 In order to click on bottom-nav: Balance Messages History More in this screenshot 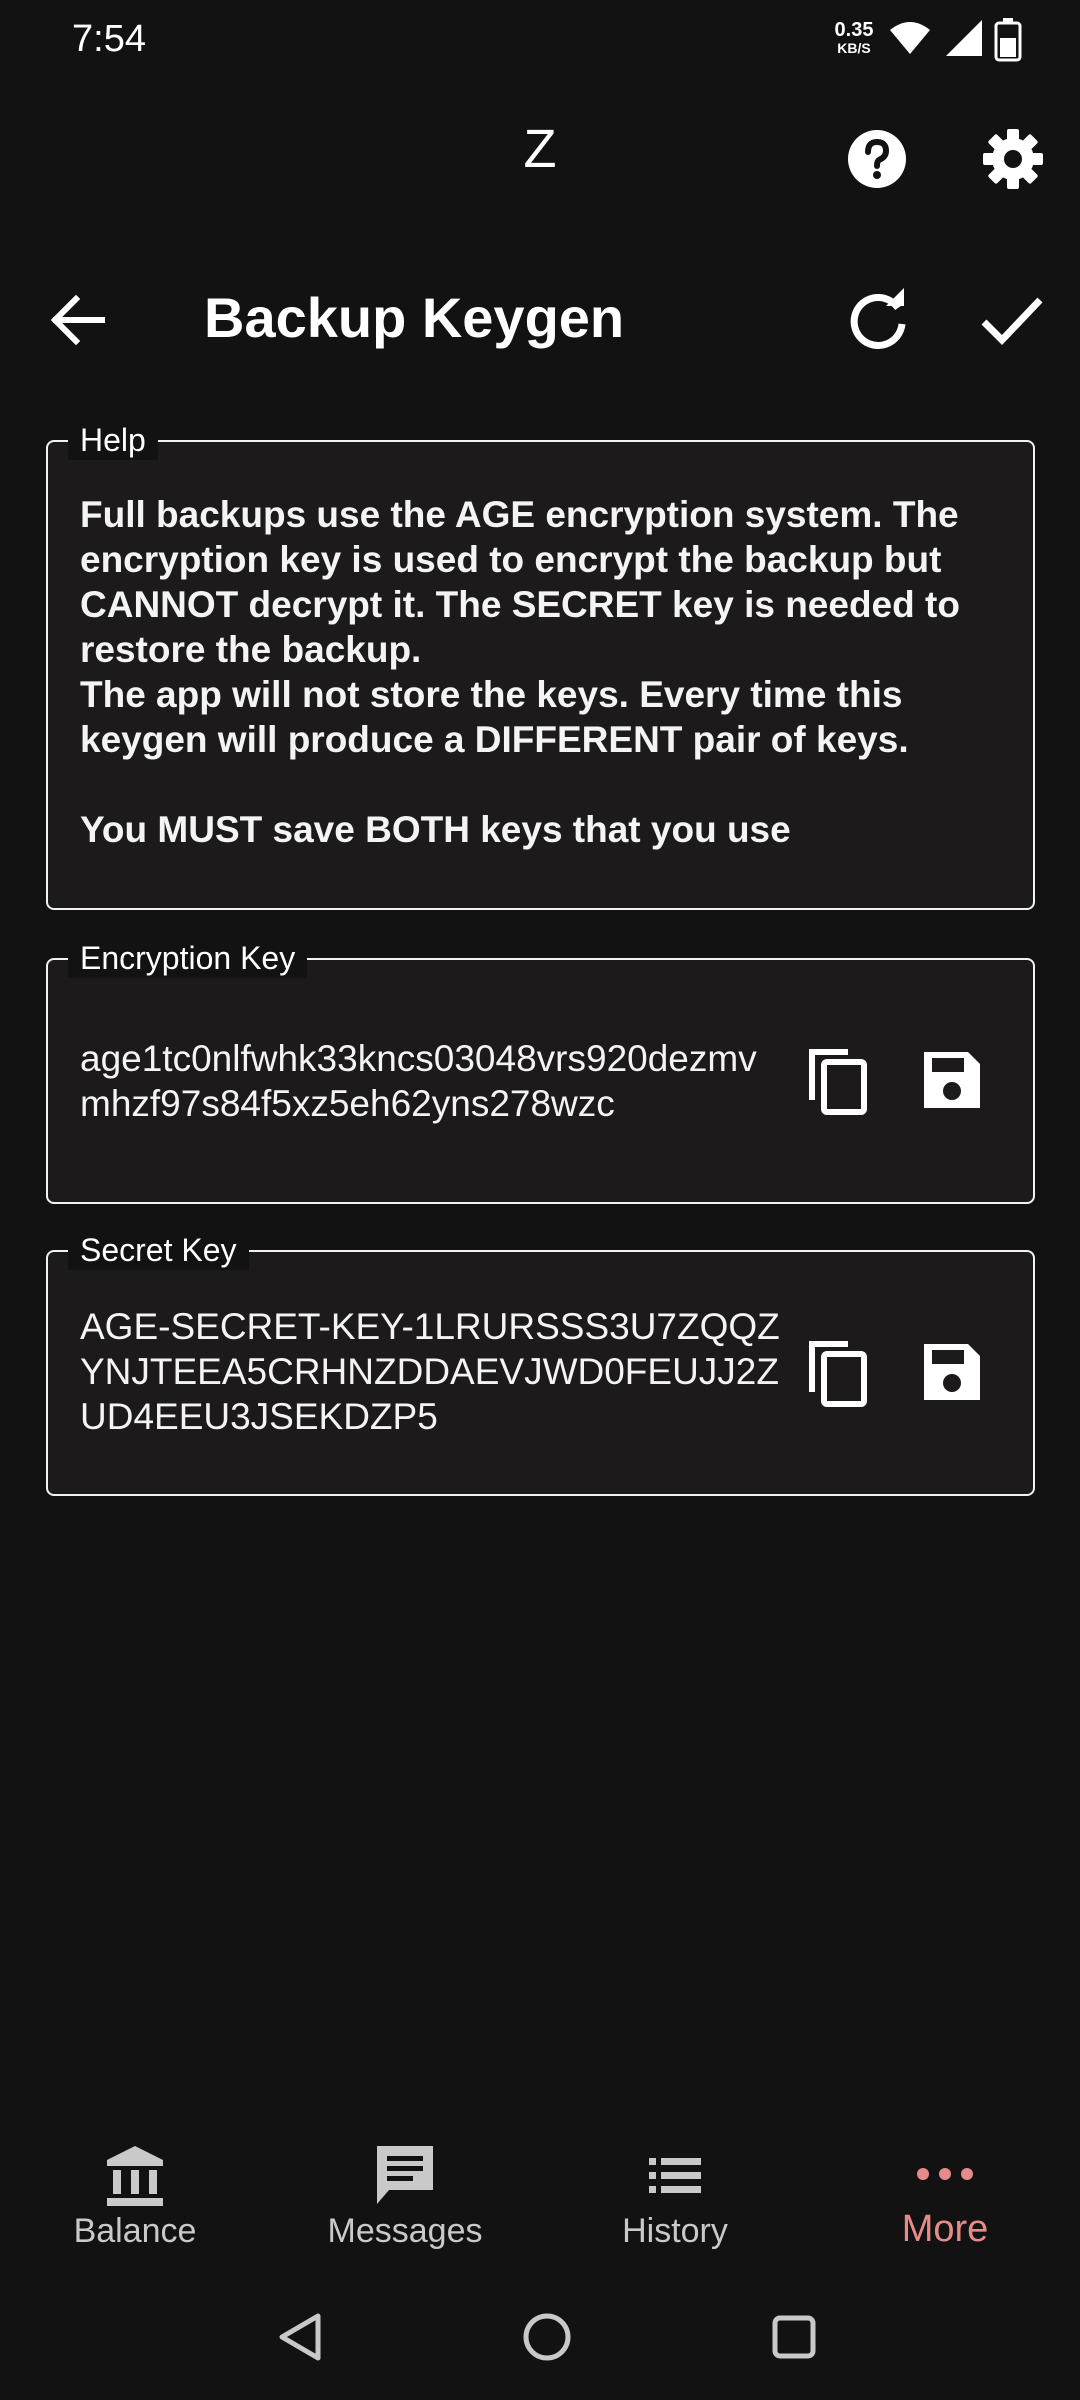, I will do `click(540, 2200)`.